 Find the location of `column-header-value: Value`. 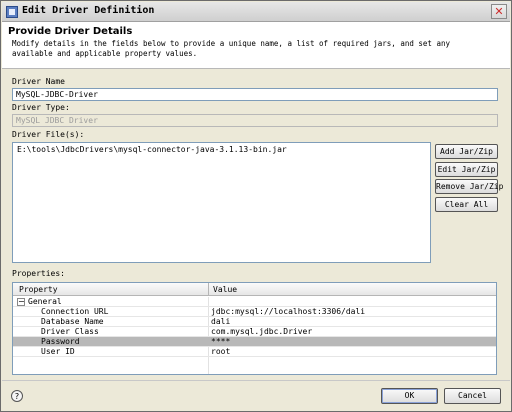

column-header-value: Value is located at coordinates (225, 289).